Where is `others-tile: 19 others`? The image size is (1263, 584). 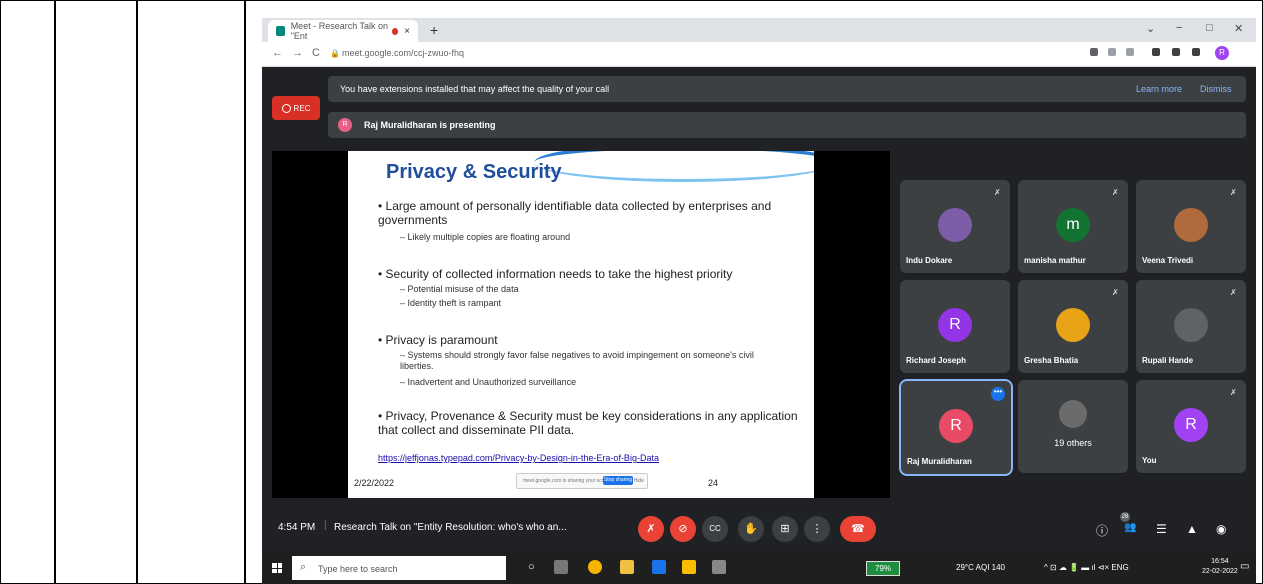
others-tile: 19 others is located at coordinates (1073, 426).